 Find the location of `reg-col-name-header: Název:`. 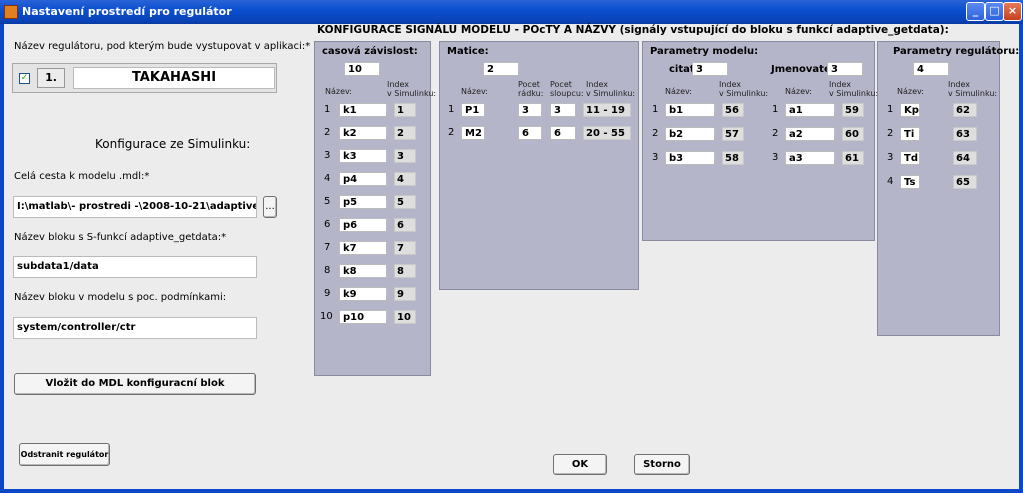

reg-col-name-header: Název: is located at coordinates (910, 91).